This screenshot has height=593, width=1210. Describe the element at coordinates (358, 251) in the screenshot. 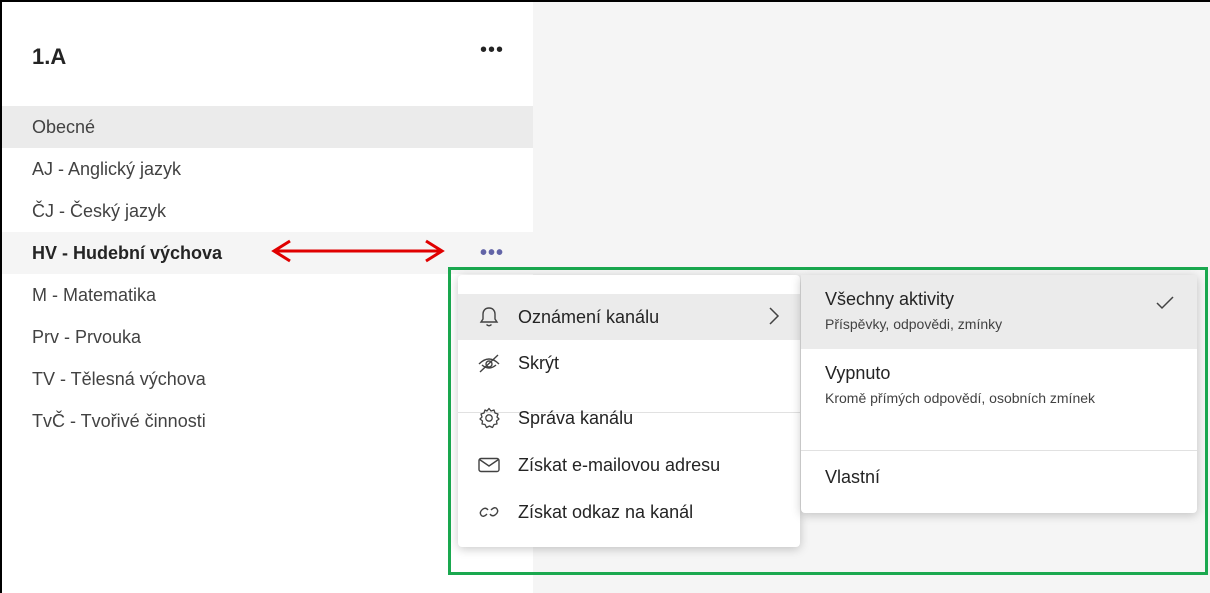

I see `annotation-double-arrow` at that location.